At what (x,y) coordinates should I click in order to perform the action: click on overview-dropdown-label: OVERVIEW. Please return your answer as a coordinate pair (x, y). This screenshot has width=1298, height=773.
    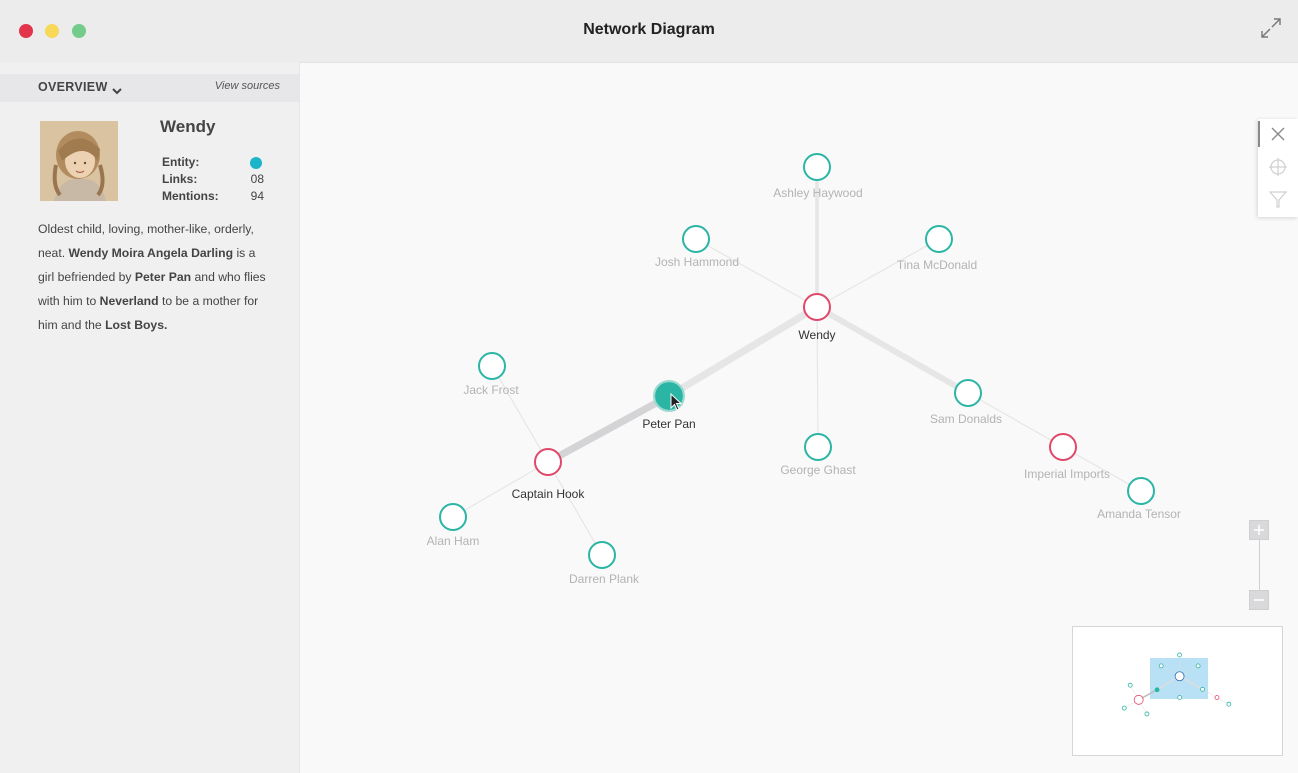
    Looking at the image, I should click on (73, 87).